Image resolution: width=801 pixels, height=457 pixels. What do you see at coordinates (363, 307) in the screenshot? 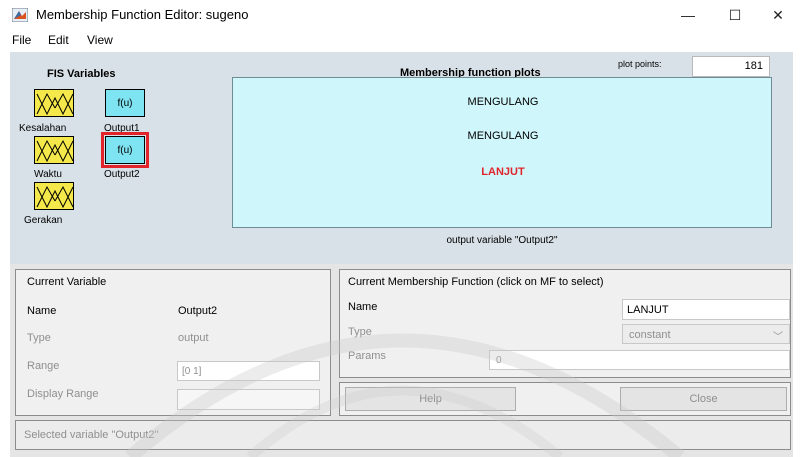
I see `mf-name-label: Name` at bounding box center [363, 307].